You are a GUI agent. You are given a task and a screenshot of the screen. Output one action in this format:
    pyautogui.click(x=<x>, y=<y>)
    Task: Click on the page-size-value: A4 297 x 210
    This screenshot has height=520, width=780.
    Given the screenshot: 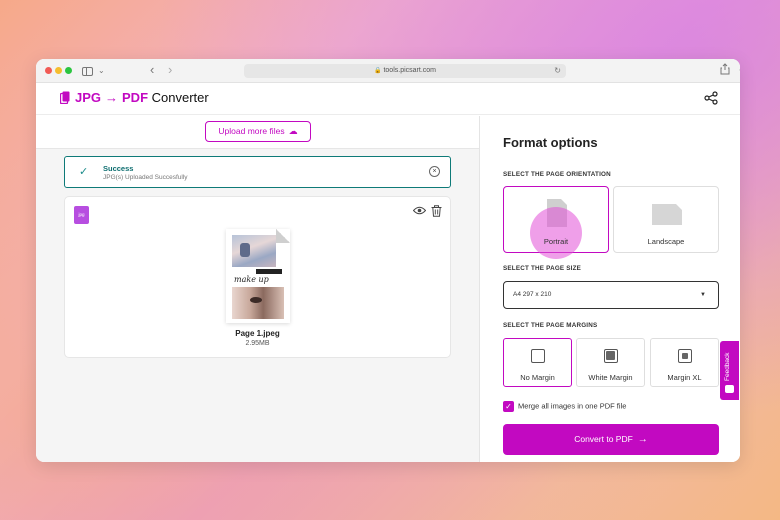 What is the action you would take?
    pyautogui.click(x=532, y=294)
    